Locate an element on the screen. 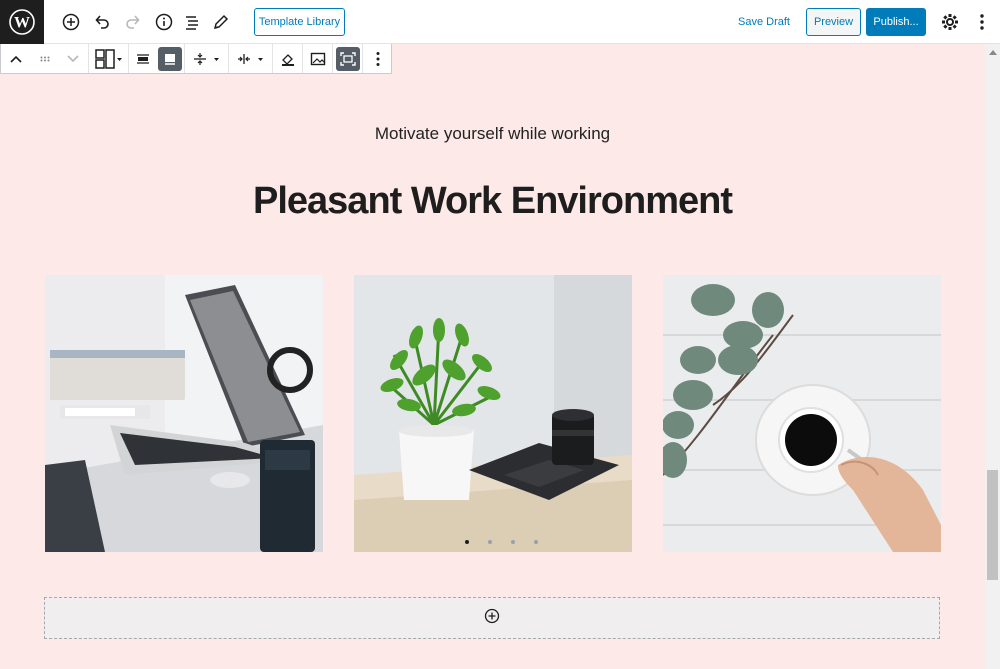 Image resolution: width=1000 pixels, height=669 pixels. background-color-icon is located at coordinates (287, 58).